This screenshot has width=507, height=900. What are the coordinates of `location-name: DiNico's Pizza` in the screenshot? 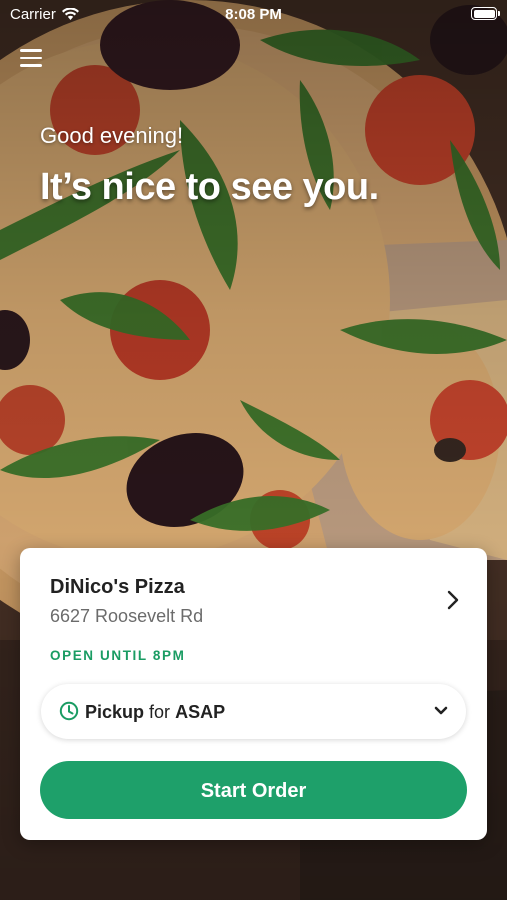 It's located at (117, 587).